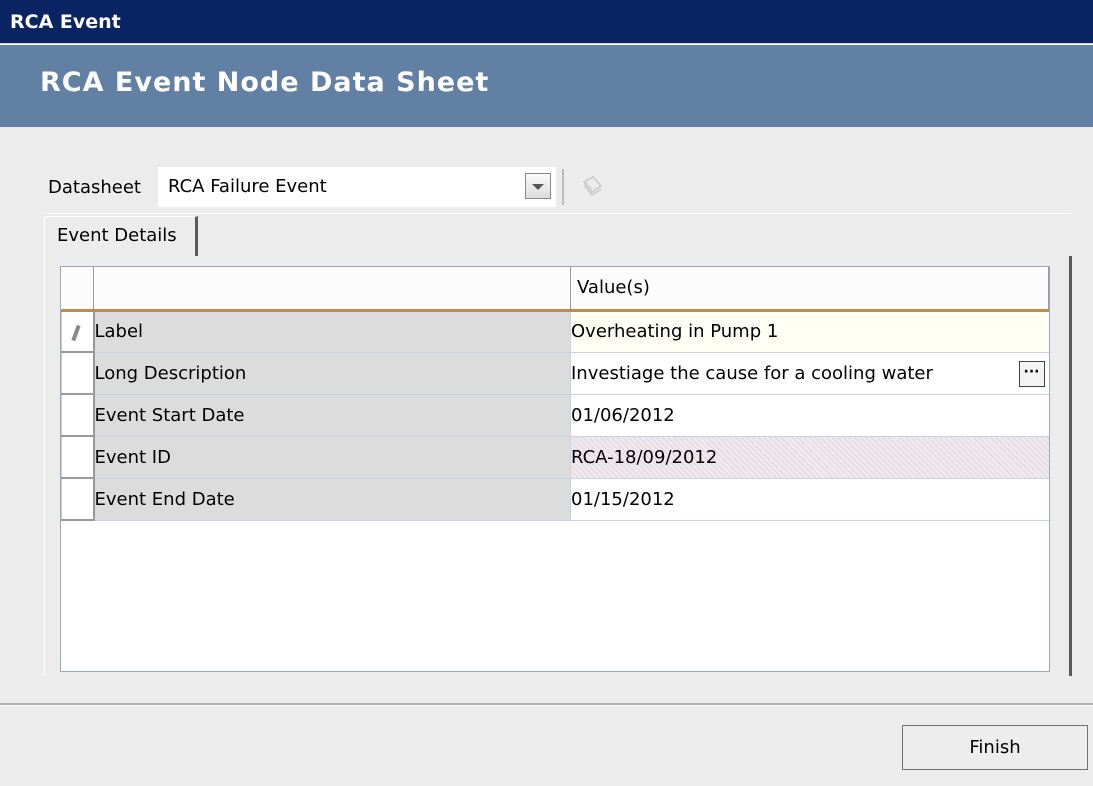  I want to click on page-title: RCA Event Node Data Sheet, so click(265, 82).